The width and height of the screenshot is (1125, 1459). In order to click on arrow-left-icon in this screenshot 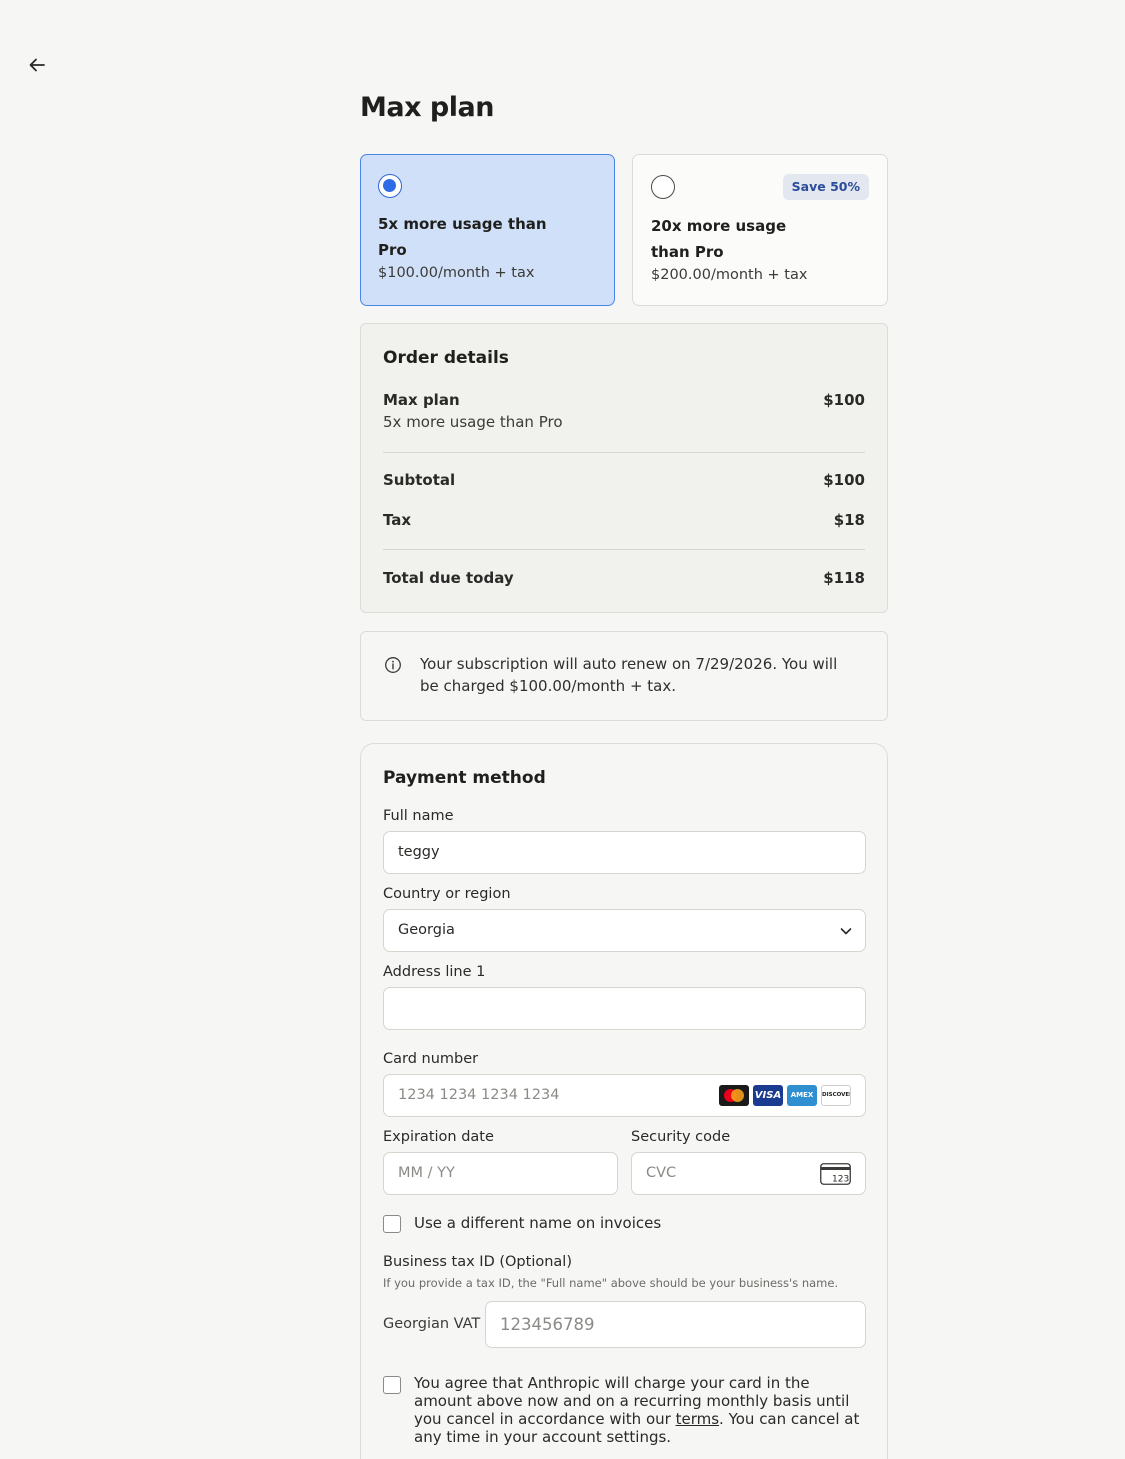, I will do `click(37, 65)`.